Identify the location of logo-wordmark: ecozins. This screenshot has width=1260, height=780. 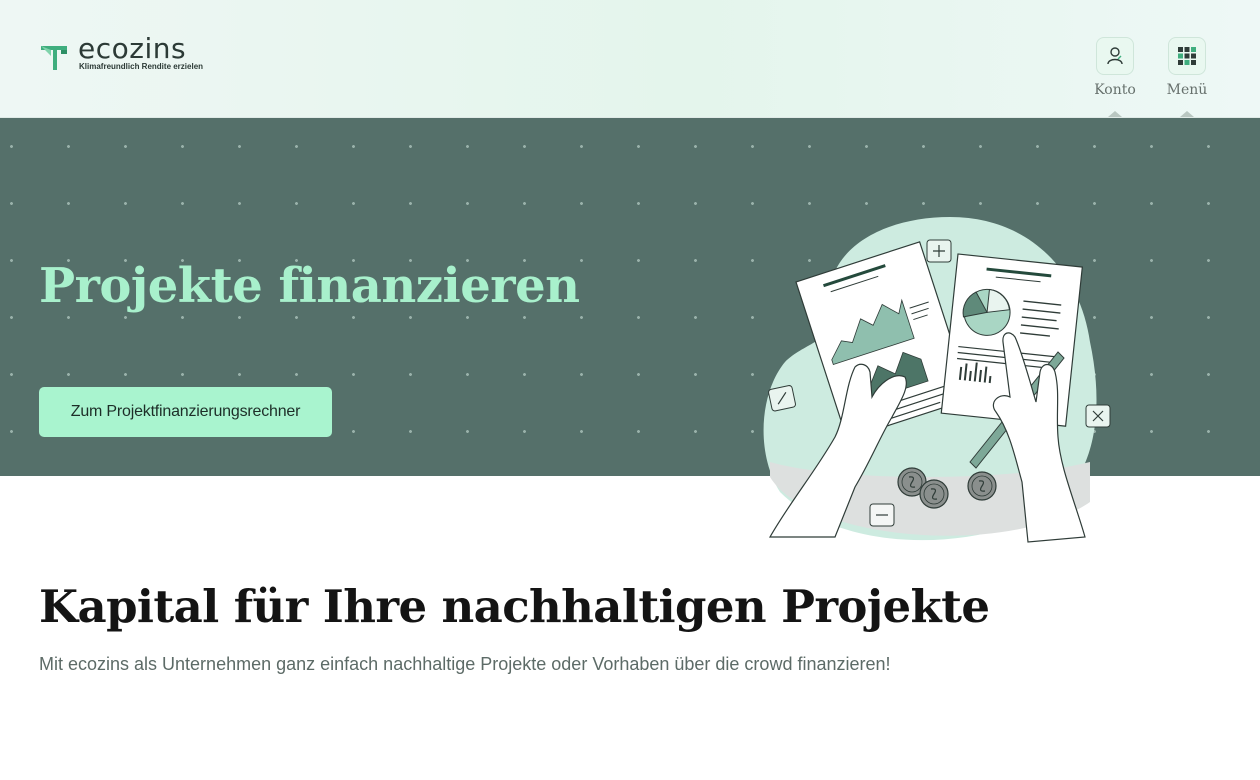
(132, 48).